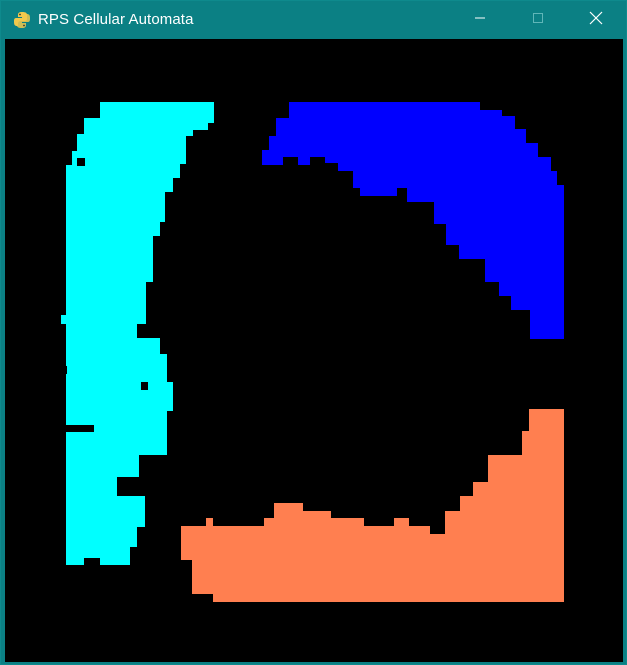 The image size is (627, 665). What do you see at coordinates (313, 20) in the screenshot?
I see `title-bar: RPS Cellular Automata` at bounding box center [313, 20].